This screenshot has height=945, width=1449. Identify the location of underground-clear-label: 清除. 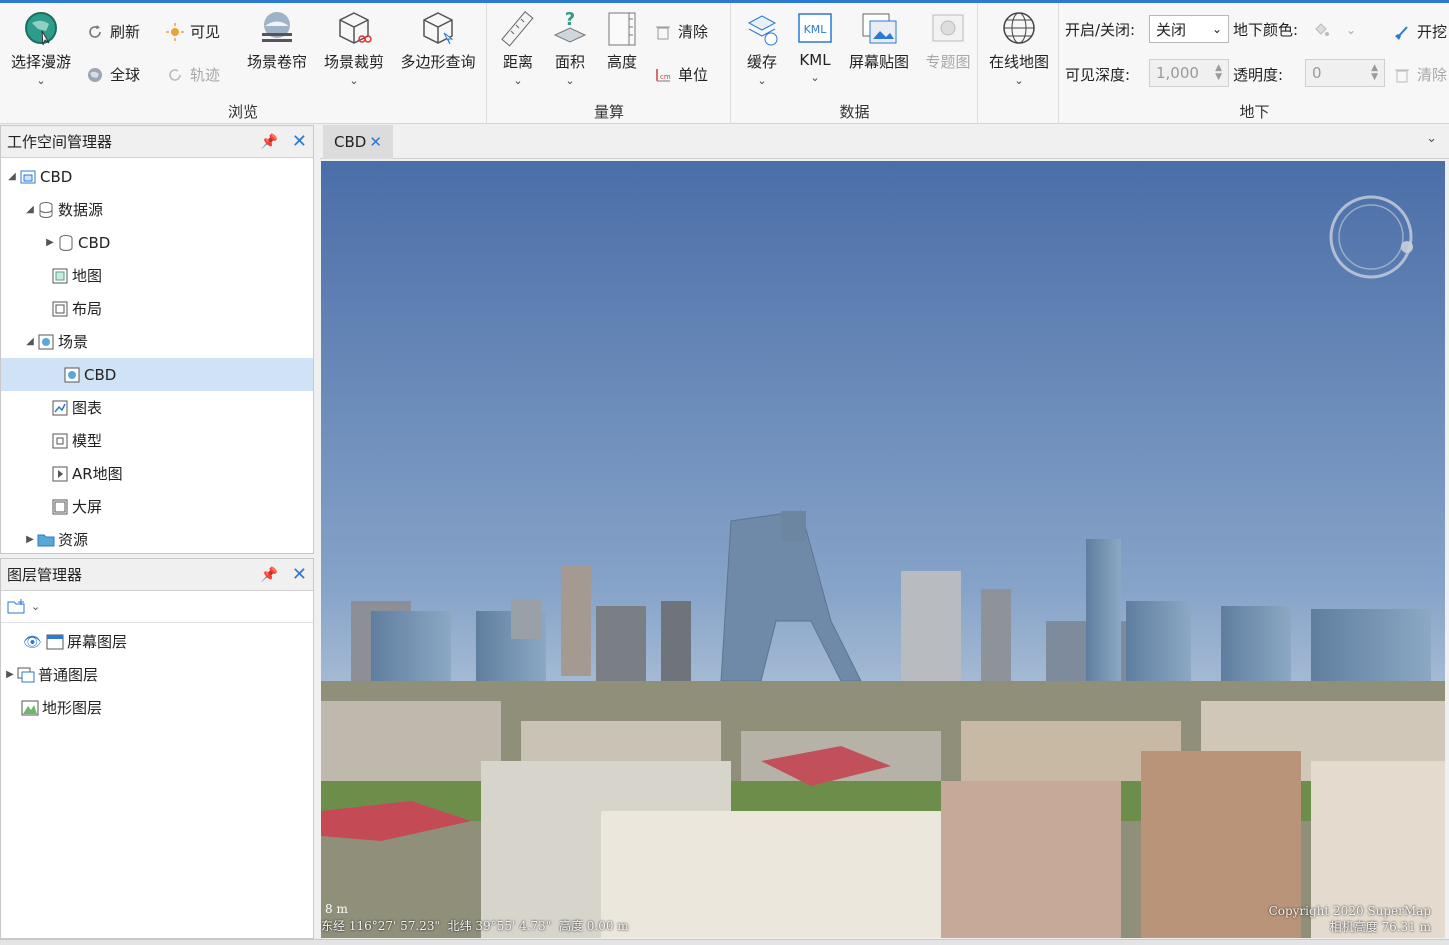
(1432, 75).